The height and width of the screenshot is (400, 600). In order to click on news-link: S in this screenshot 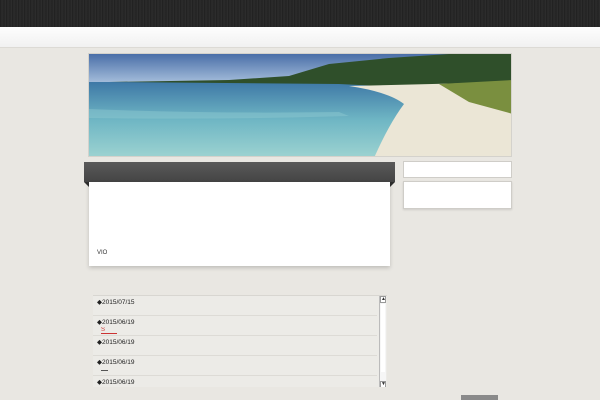, I will do `click(109, 330)`.